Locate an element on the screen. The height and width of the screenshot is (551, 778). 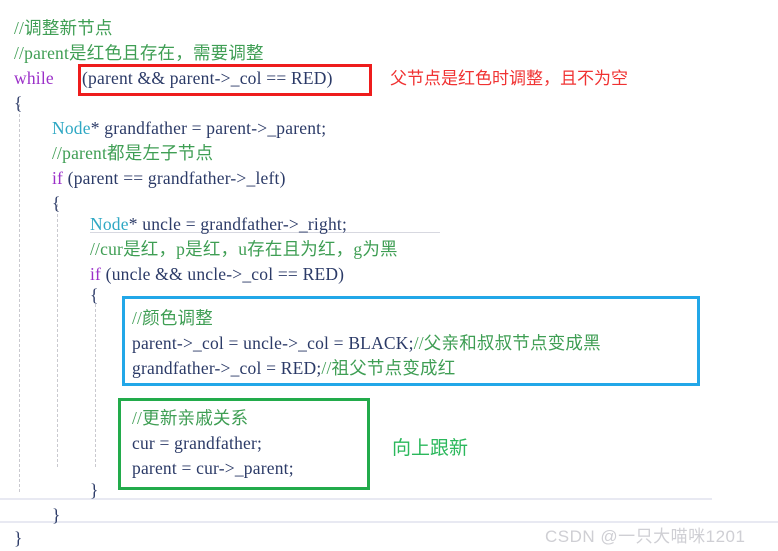
green-annotation-label: 向上跟新 is located at coordinates (430, 448).